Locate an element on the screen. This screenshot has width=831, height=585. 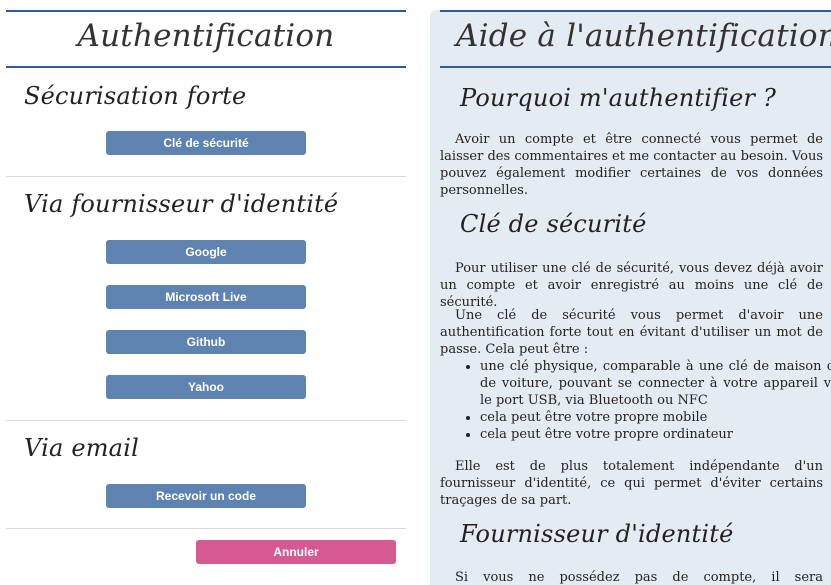
section-title-email: Via email is located at coordinates (81, 448).